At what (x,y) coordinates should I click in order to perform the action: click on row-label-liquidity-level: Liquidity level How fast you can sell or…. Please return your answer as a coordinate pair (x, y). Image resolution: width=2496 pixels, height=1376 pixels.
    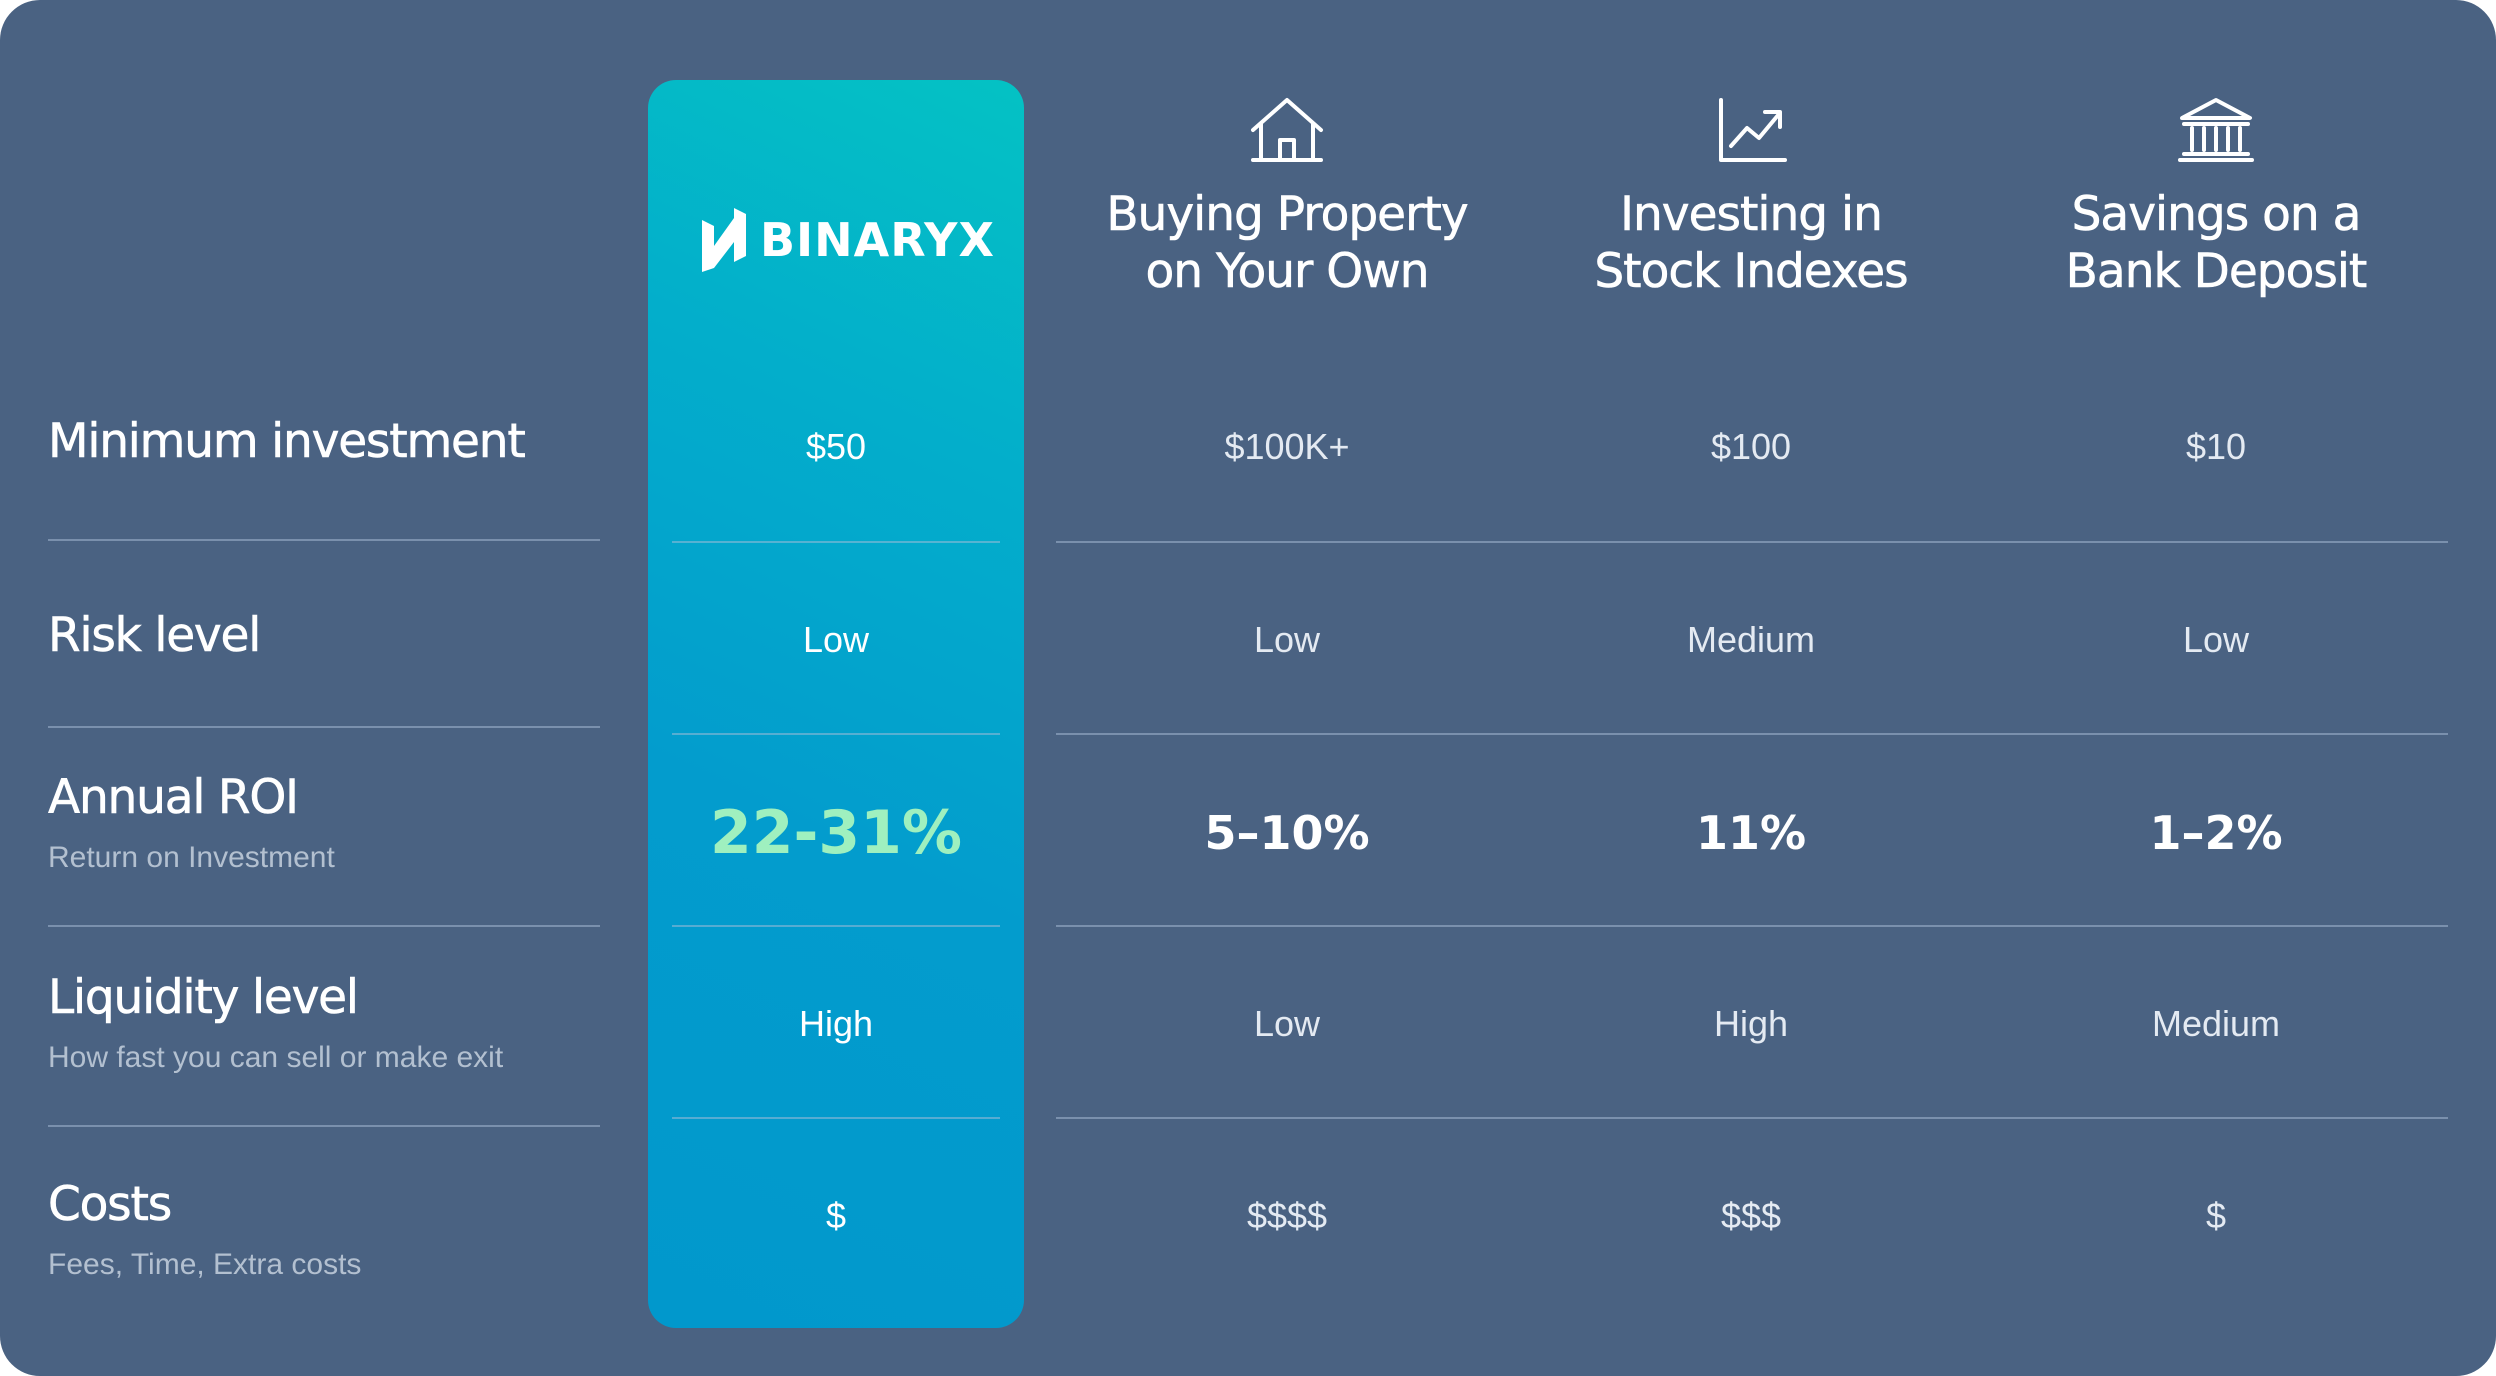
    Looking at the image, I should click on (275, 1022).